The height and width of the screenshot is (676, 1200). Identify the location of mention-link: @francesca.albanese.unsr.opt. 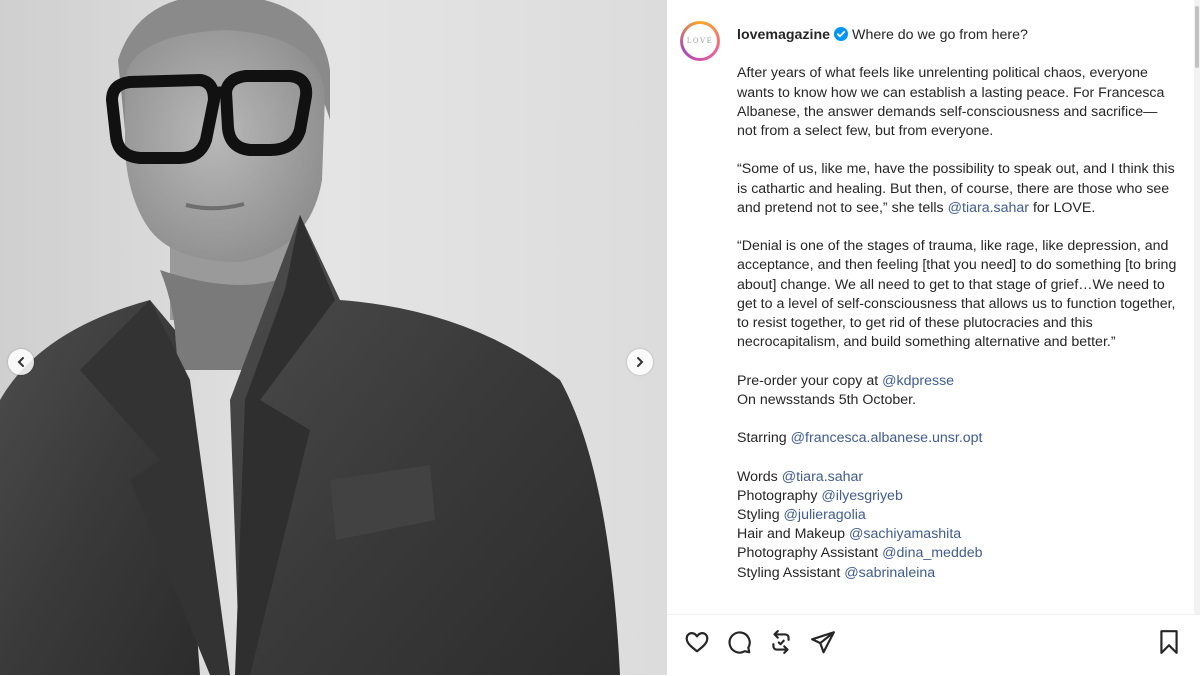
(887, 438).